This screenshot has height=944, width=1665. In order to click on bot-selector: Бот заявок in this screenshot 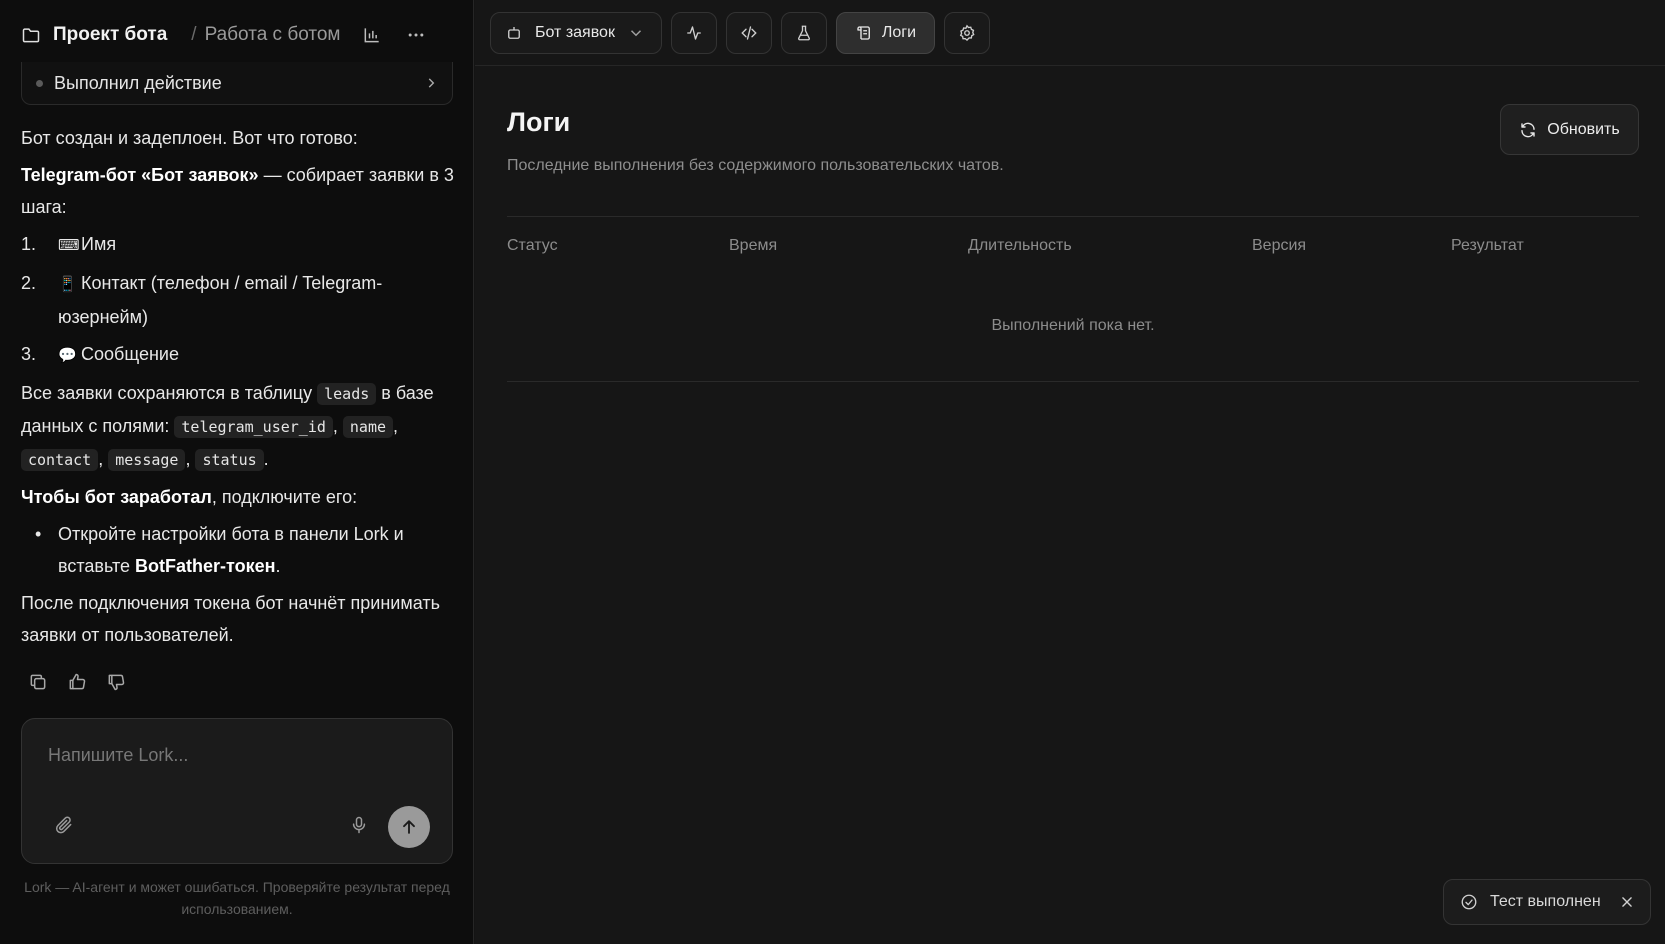, I will do `click(576, 33)`.